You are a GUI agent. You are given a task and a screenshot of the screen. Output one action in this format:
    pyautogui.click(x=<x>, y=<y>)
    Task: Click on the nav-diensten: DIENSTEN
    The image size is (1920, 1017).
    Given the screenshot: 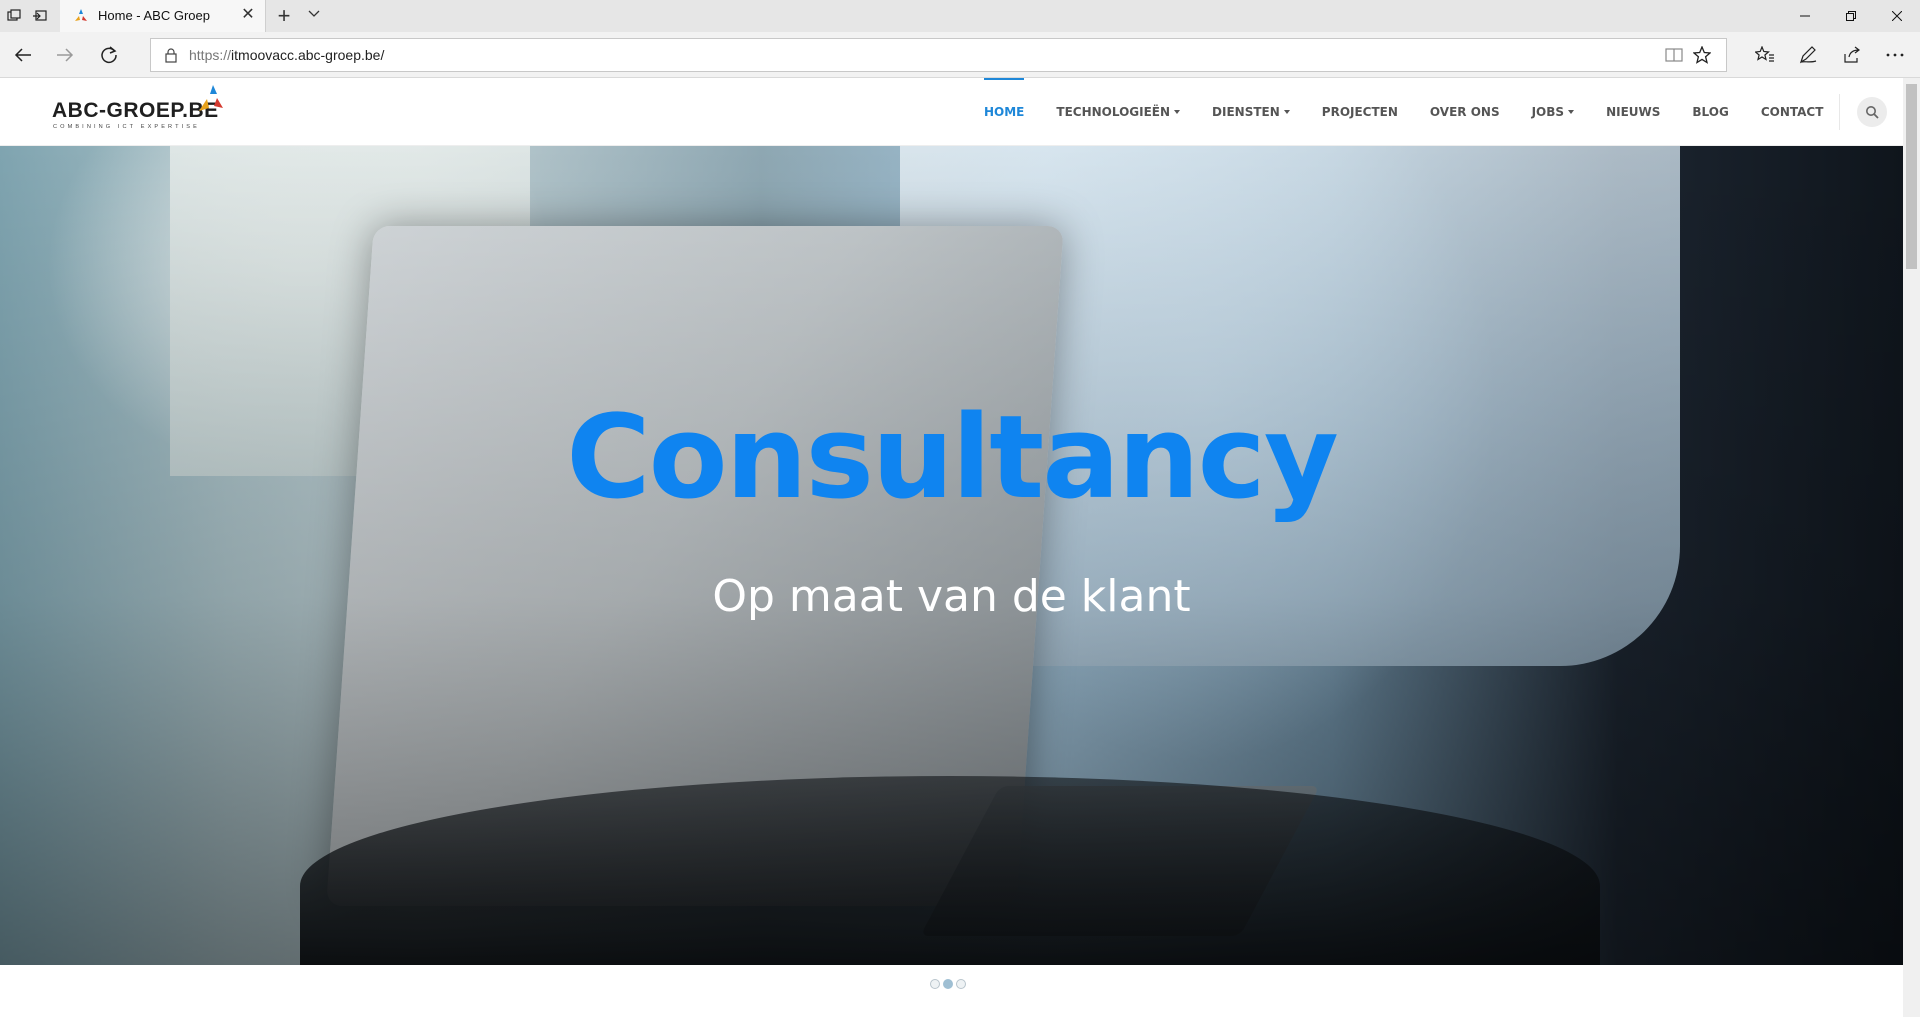 What is the action you would take?
    pyautogui.click(x=1251, y=112)
    